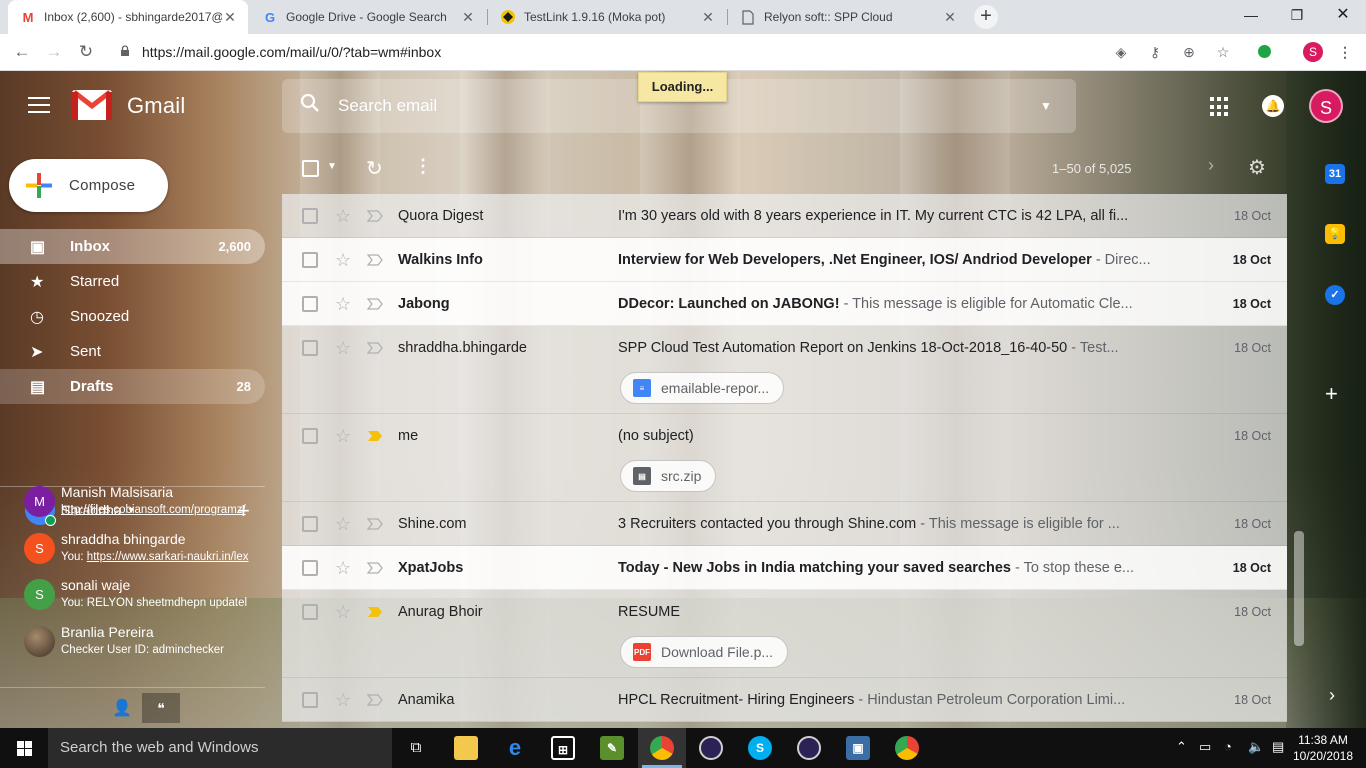 This screenshot has width=1366, height=768. Describe the element at coordinates (153, 510) in the screenshot. I see `contact-last-message-link: http://files.cobiansoft.com/programz/` at that location.